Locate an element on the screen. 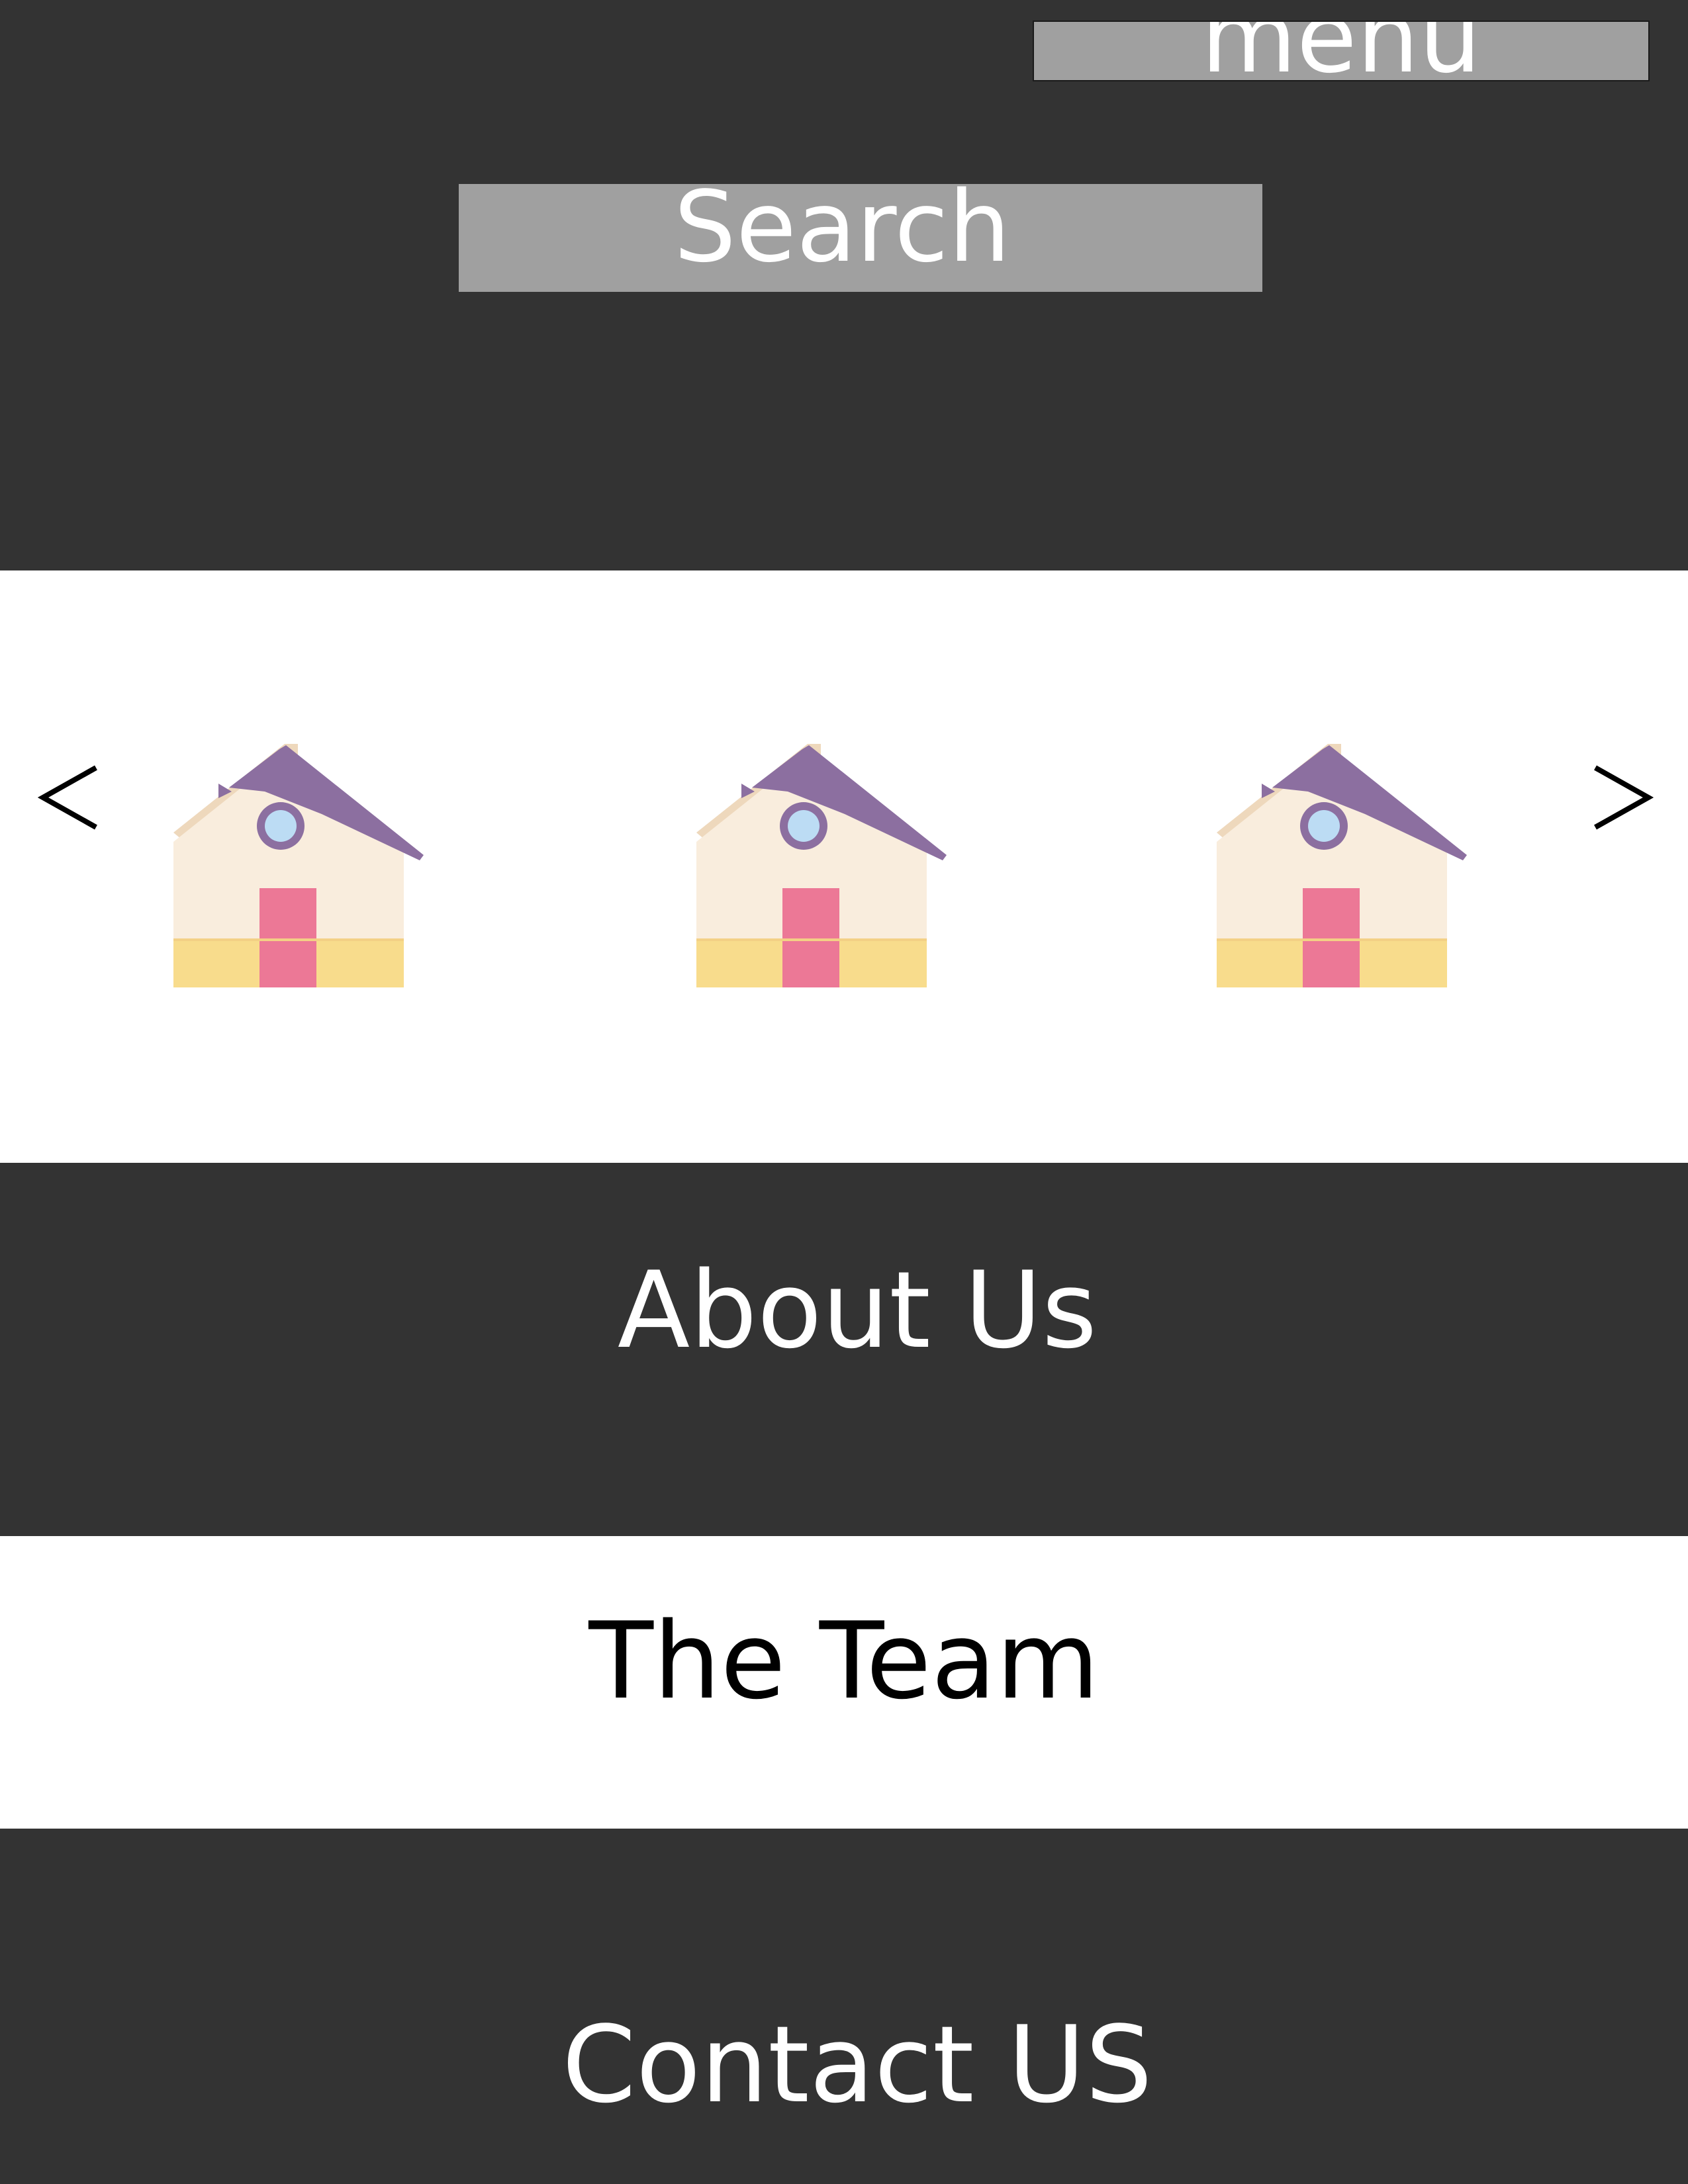  carousel-prev-button is located at coordinates (69, 798).